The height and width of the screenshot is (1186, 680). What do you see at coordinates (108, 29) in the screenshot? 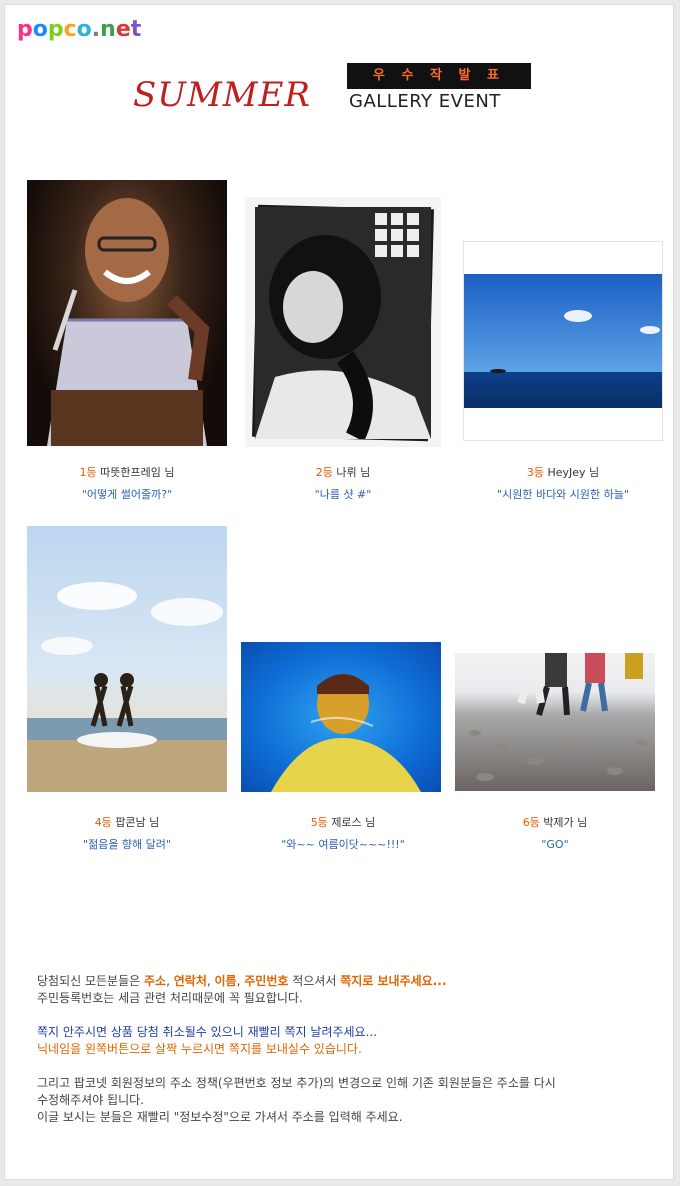
I see `logo-letter: n` at bounding box center [108, 29].